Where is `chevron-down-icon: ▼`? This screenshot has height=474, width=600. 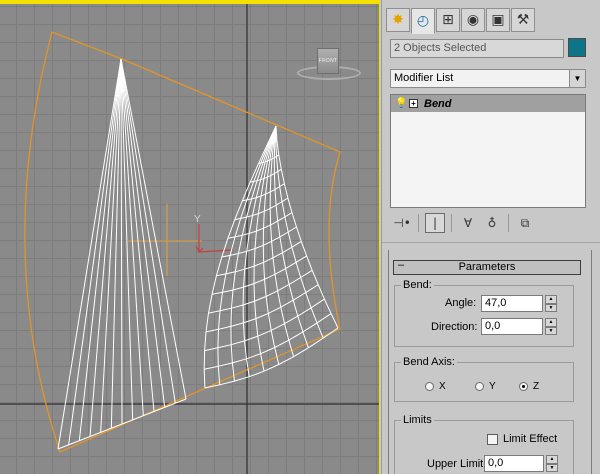 chevron-down-icon: ▼ is located at coordinates (577, 78).